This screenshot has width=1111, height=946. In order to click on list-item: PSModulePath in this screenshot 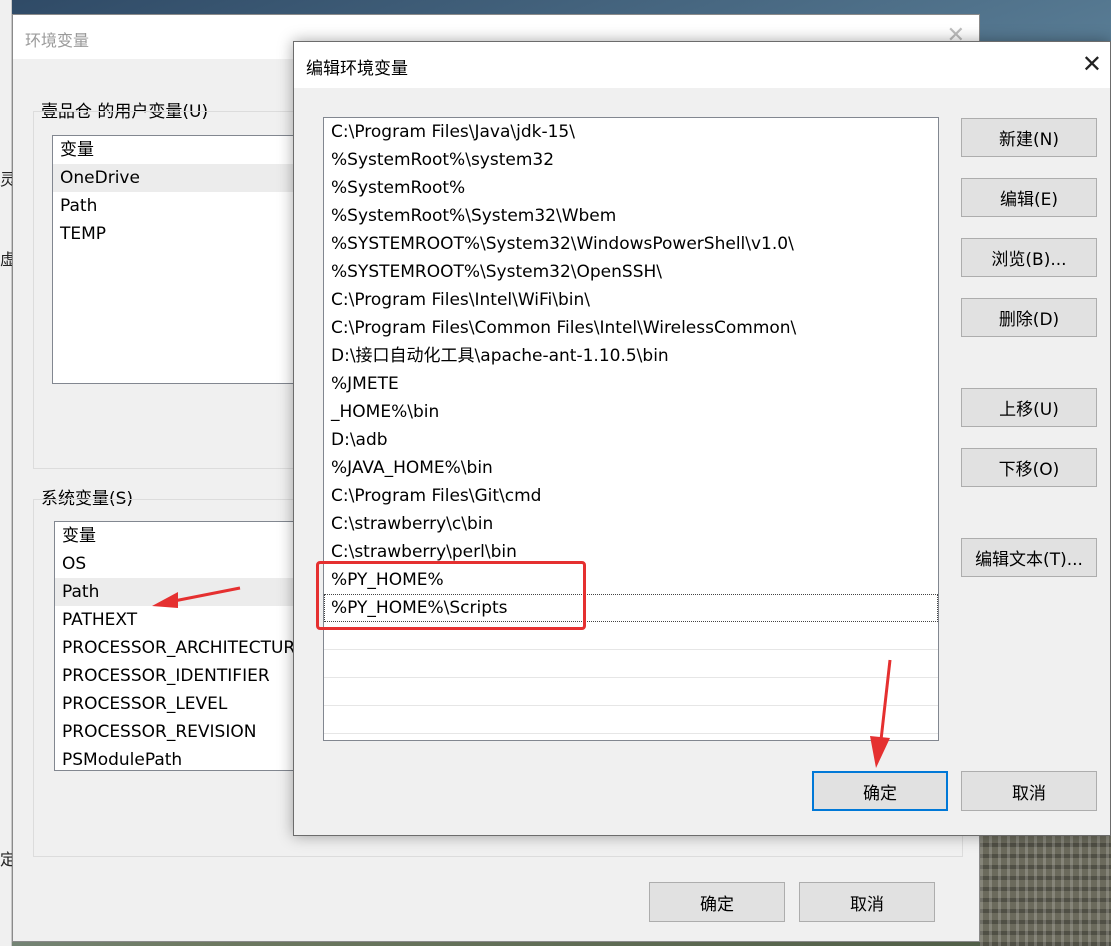, I will do `click(183, 758)`.